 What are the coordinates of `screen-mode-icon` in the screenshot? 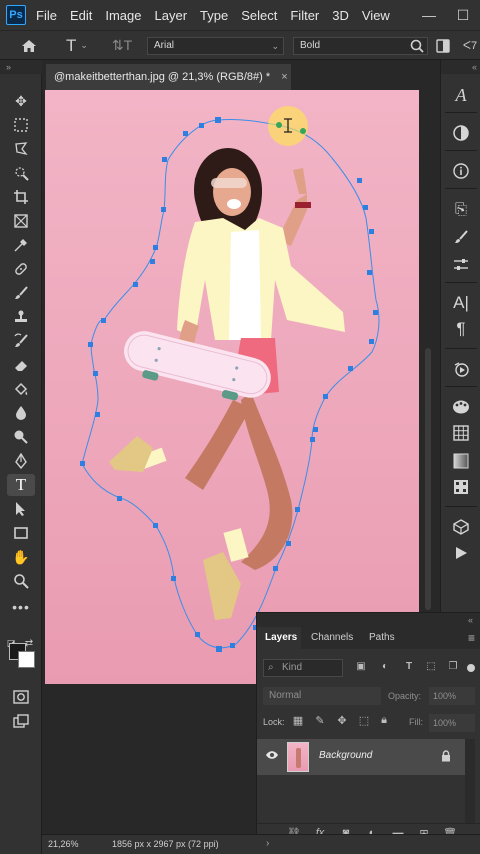 It's located at (21, 721).